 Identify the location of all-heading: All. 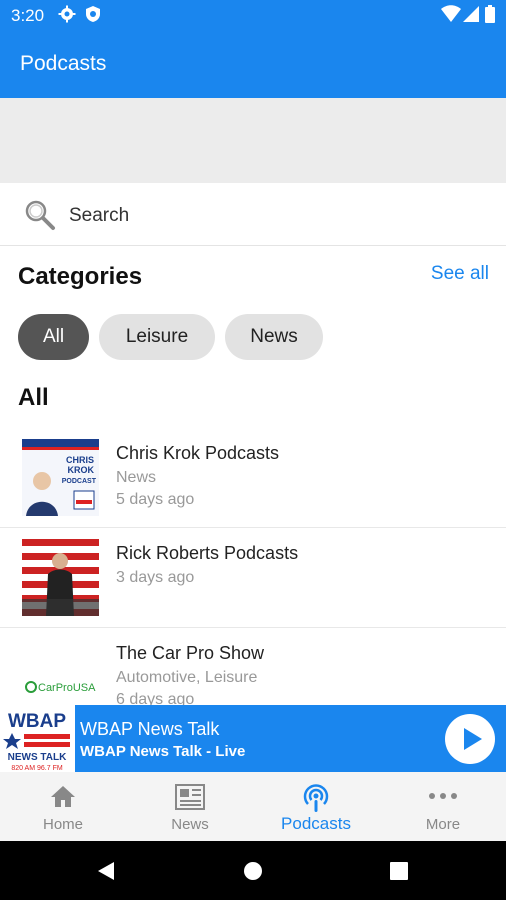
(33, 397).